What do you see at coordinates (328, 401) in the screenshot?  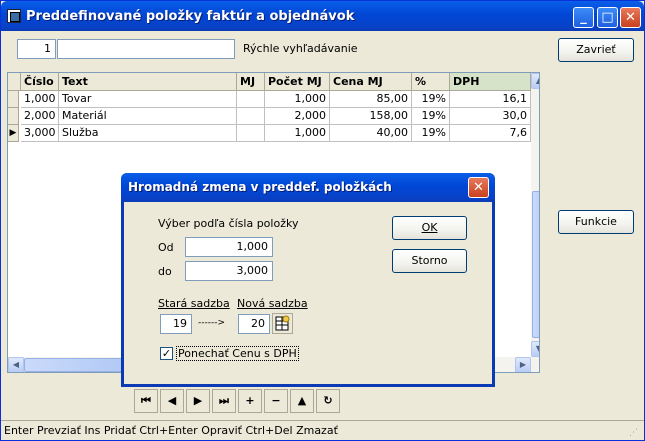 I see `refresh-button: ↻` at bounding box center [328, 401].